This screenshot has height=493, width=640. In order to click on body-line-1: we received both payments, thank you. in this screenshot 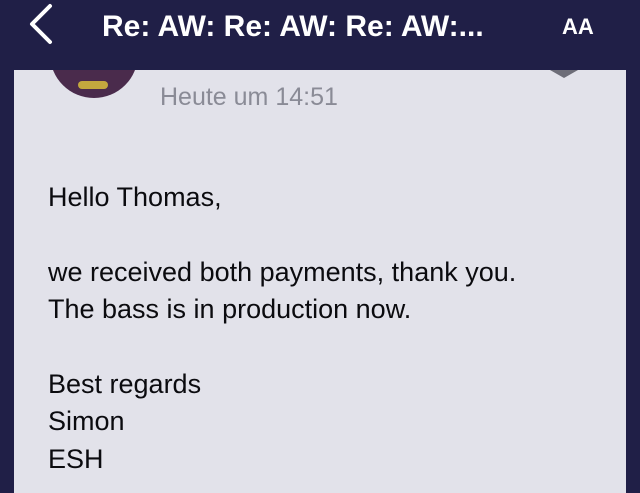, I will do `click(282, 272)`.